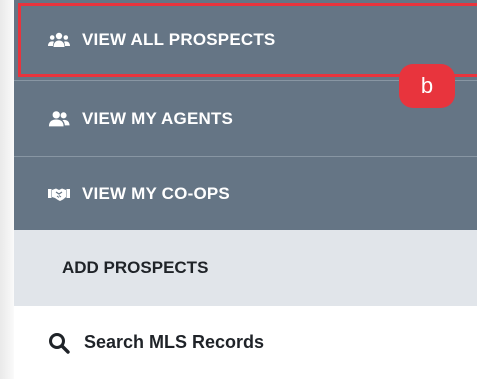  I want to click on menu-item-label: VIEW MY CO-OPS, so click(156, 193).